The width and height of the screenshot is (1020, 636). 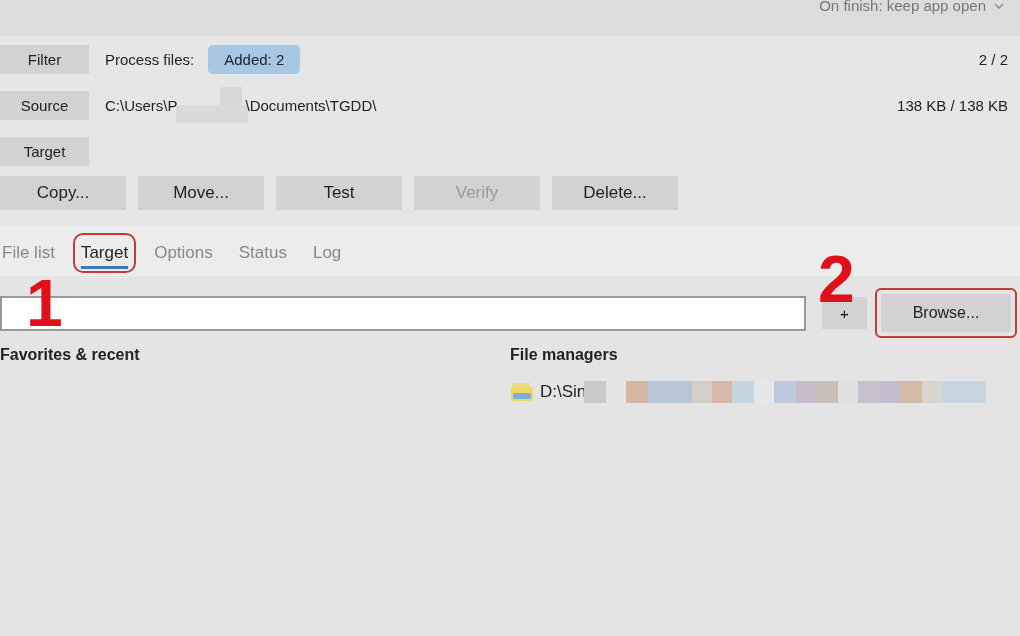 What do you see at coordinates (141, 105) in the screenshot?
I see `row-text: C:\Users\P` at bounding box center [141, 105].